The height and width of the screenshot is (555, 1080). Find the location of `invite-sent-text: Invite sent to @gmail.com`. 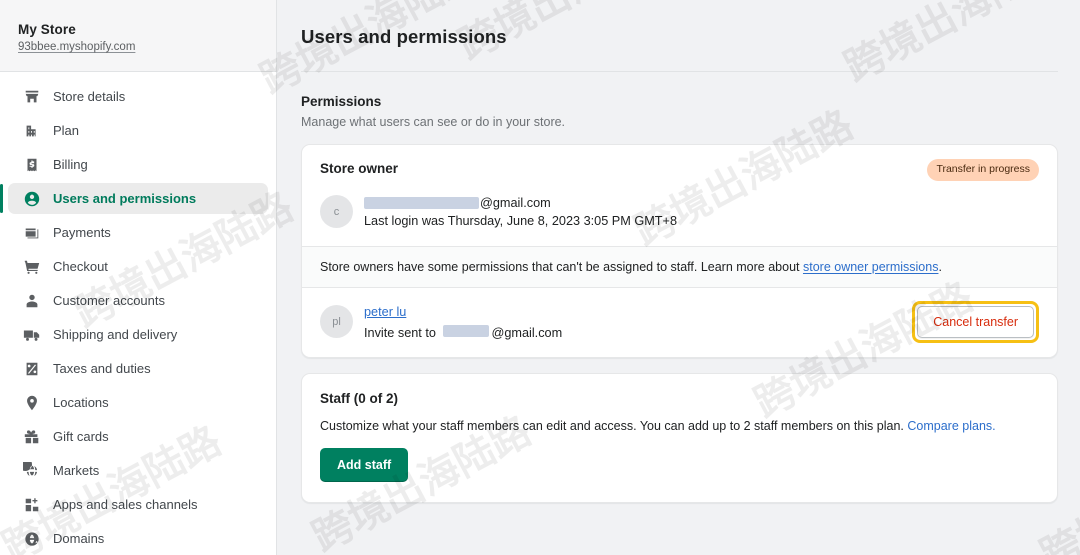

invite-sent-text: Invite sent to @gmail.com is located at coordinates (463, 333).